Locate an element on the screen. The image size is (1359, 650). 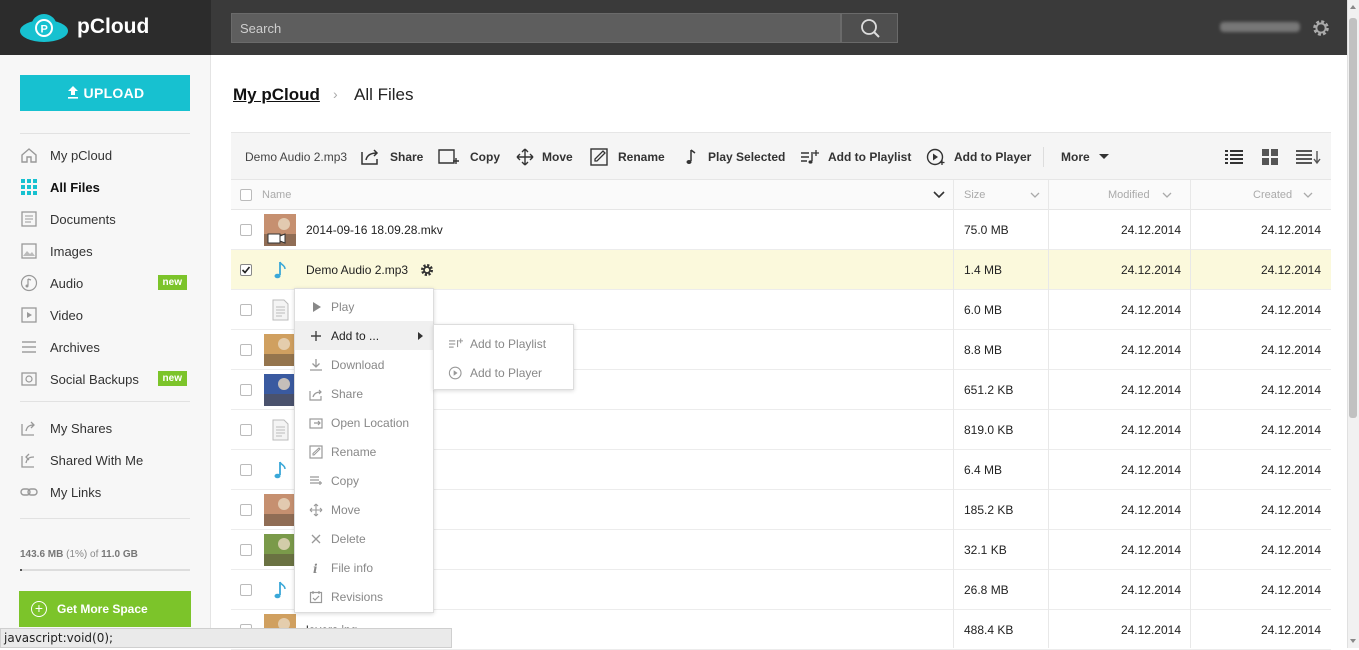
sort-button is located at coordinates (1313, 157).